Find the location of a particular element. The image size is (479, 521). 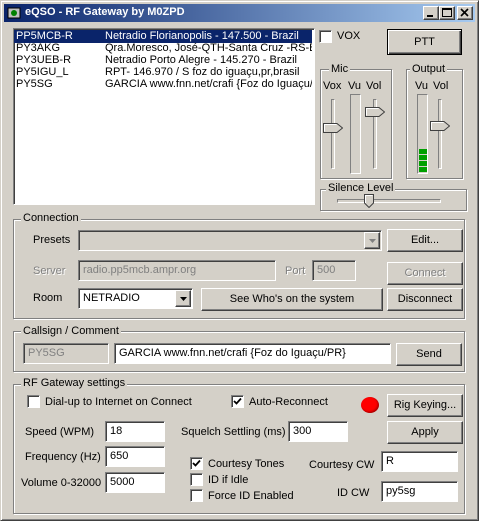

connection-group-label: Connection is located at coordinates (51, 218).